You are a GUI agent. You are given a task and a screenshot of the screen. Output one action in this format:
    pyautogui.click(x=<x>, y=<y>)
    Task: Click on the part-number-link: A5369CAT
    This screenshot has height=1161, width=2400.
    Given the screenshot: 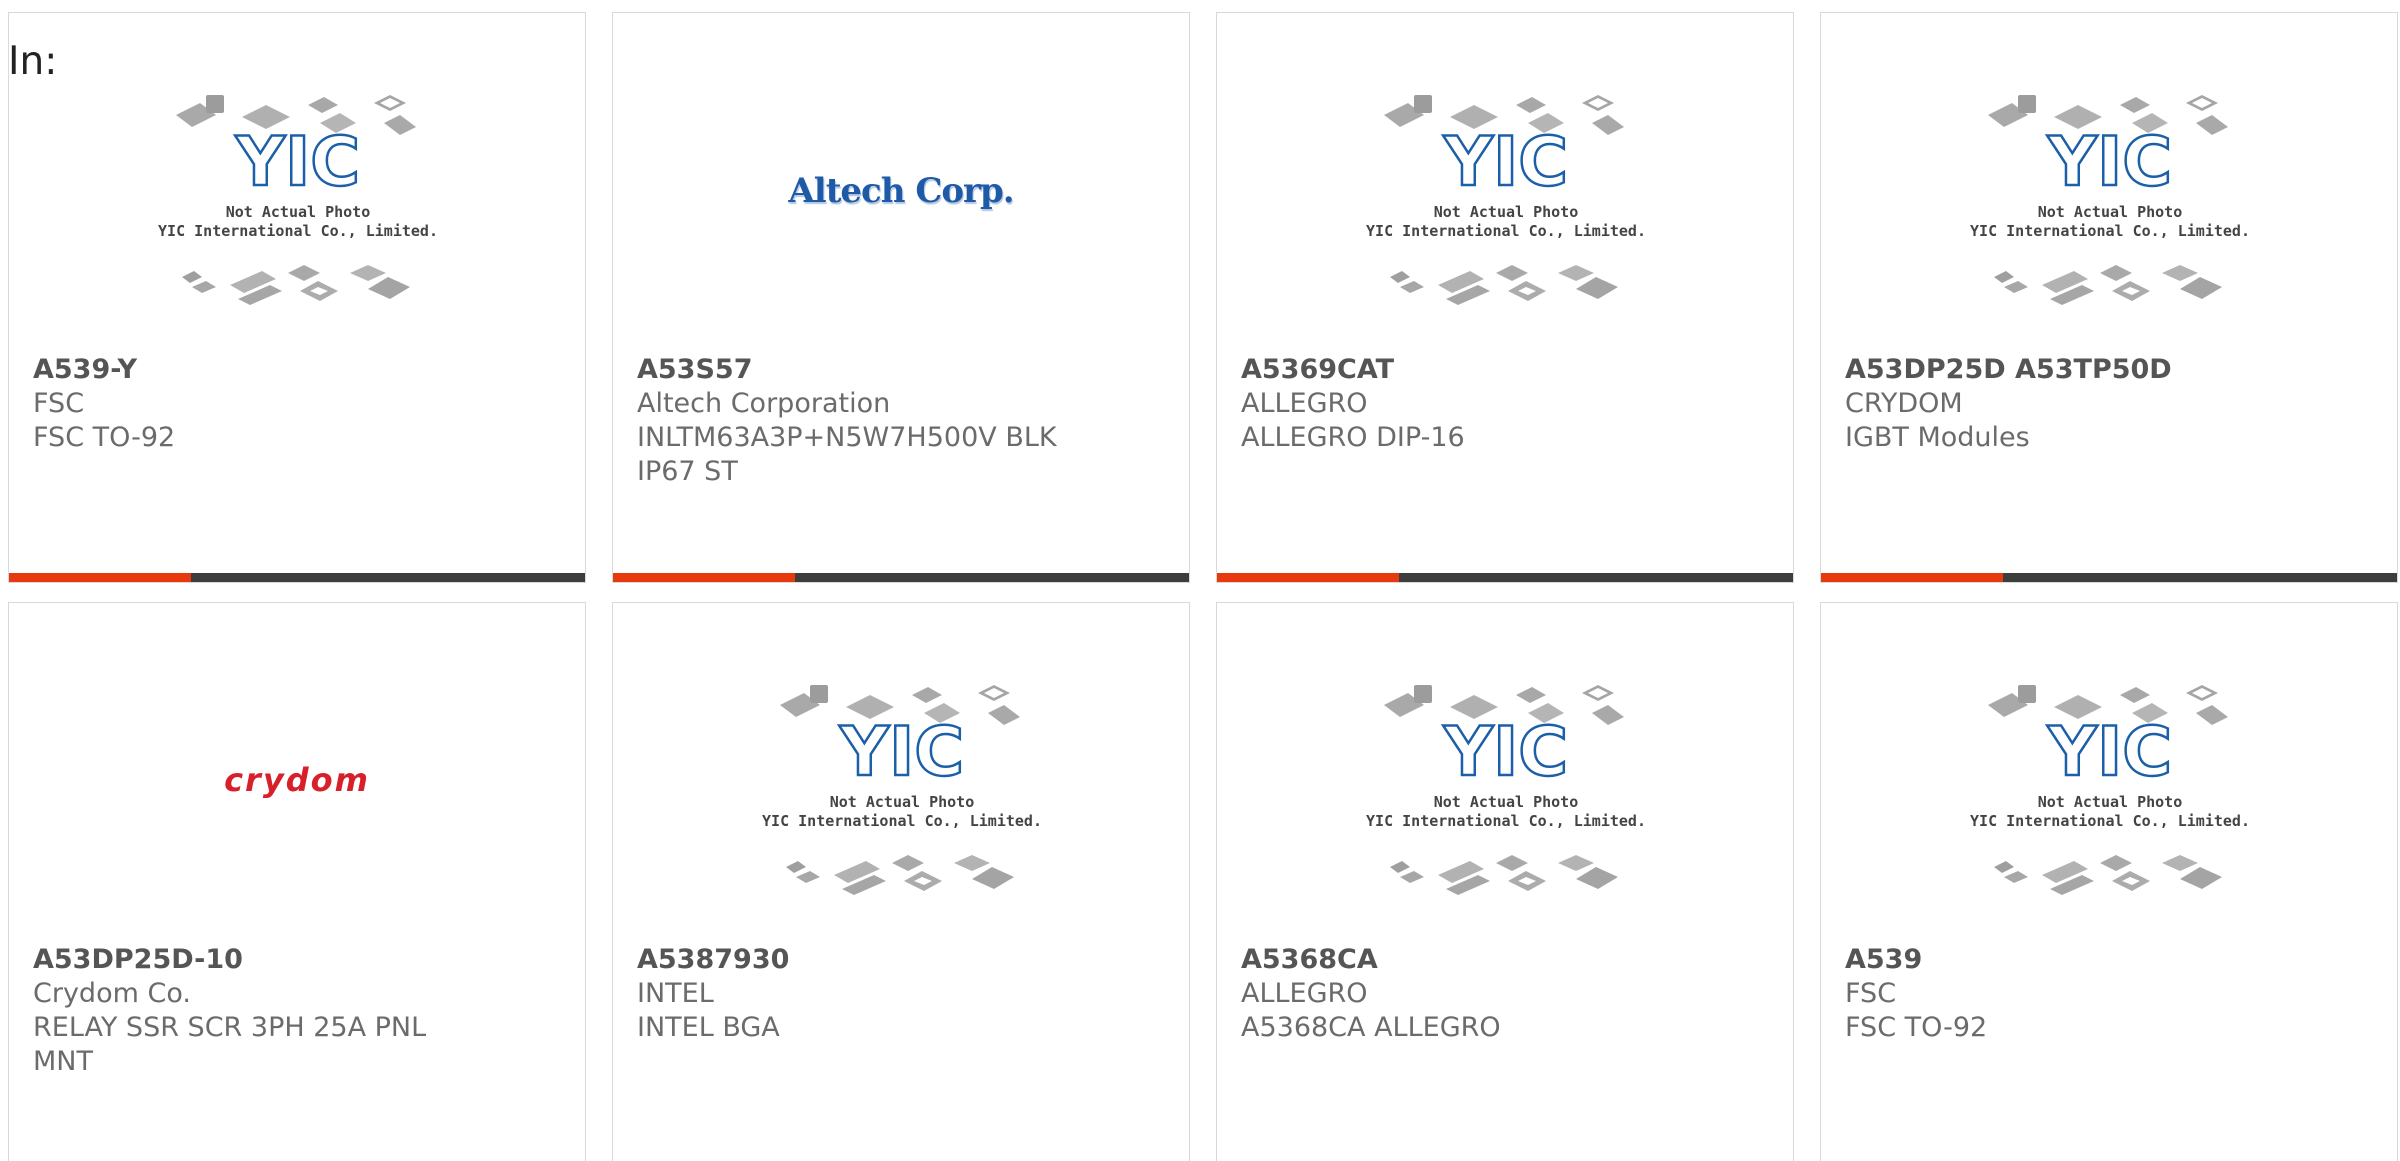 What is the action you would take?
    pyautogui.click(x=1505, y=370)
    